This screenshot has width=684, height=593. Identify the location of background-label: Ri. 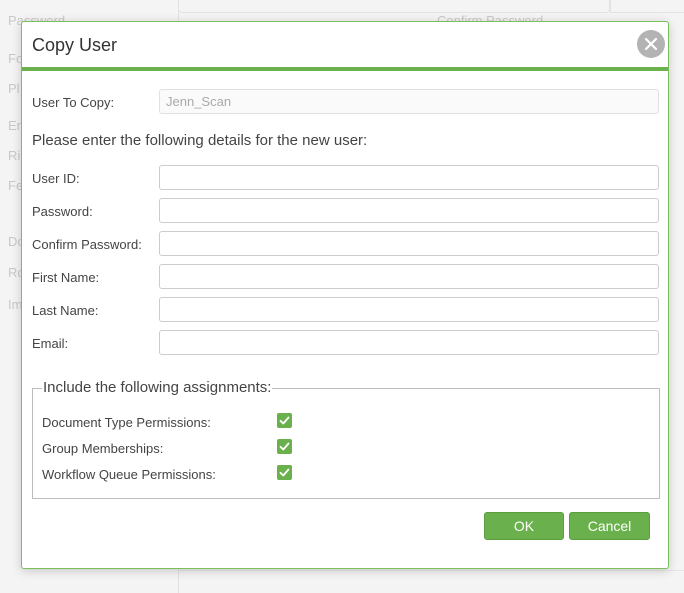
(14, 155).